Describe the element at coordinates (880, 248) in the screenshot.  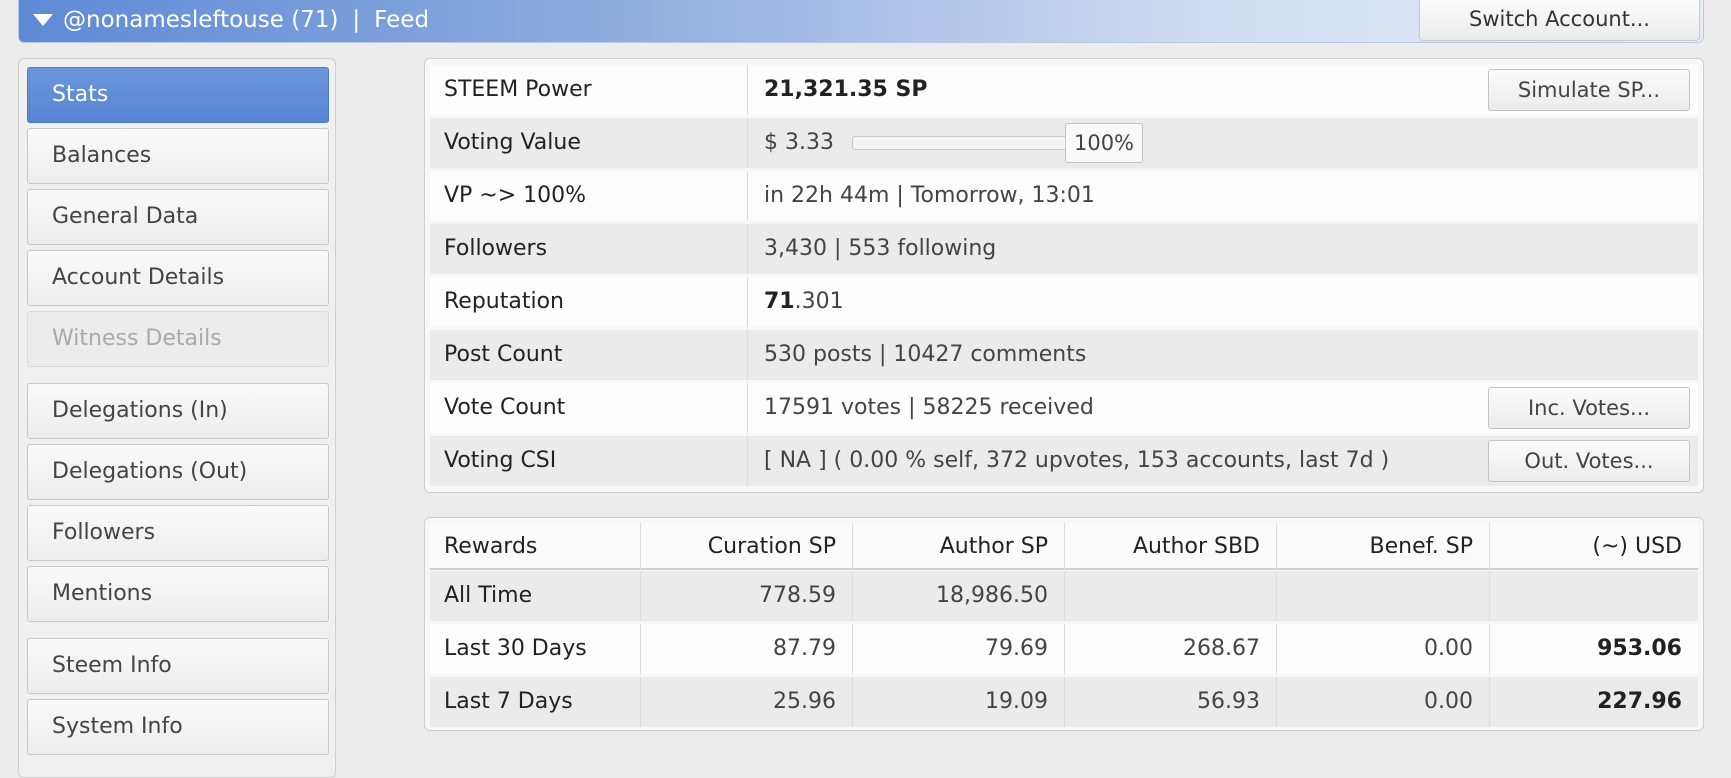
I see `followers-value: 3,430 | 553 following` at that location.